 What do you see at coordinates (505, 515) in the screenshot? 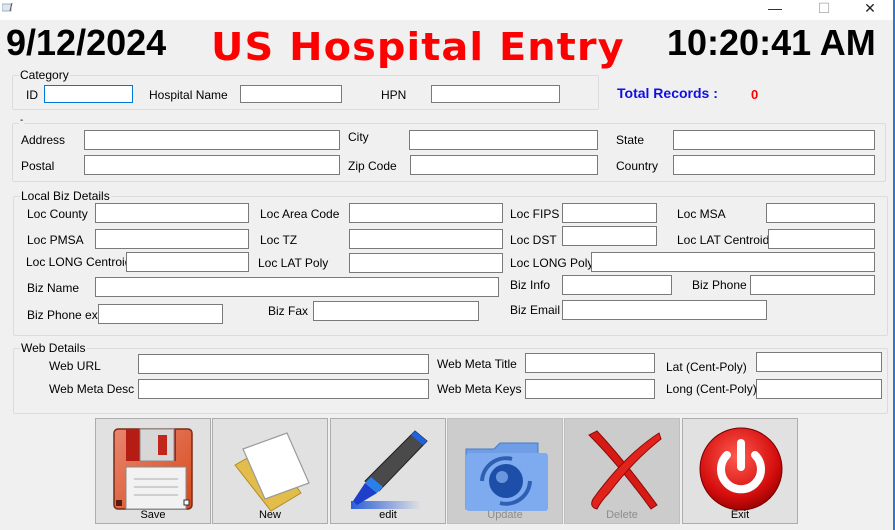
I see `update-label: Update` at bounding box center [505, 515].